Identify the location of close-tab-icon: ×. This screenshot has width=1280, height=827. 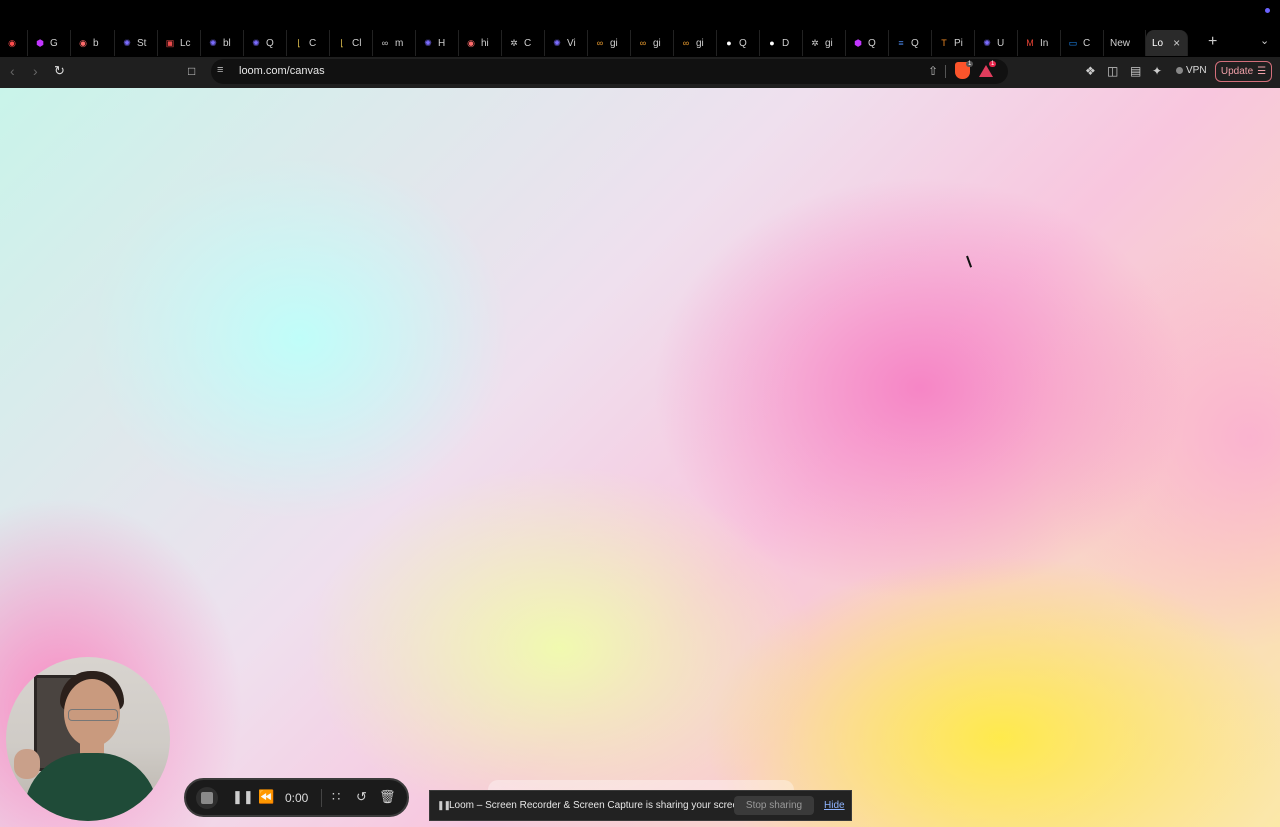
(1176, 43).